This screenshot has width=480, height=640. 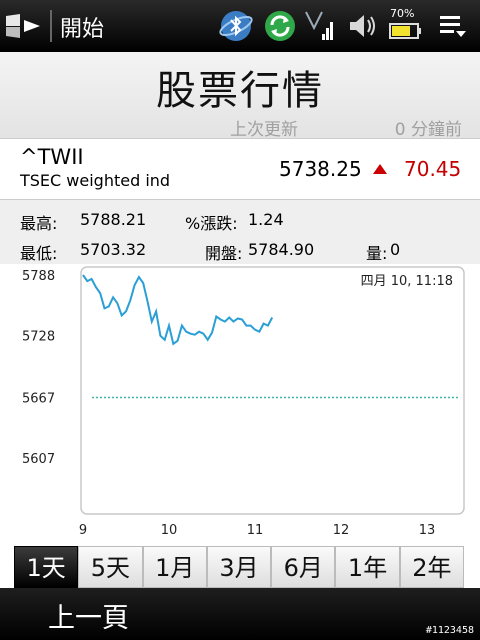 What do you see at coordinates (380, 169) in the screenshot?
I see `up-arrow-icon` at bounding box center [380, 169].